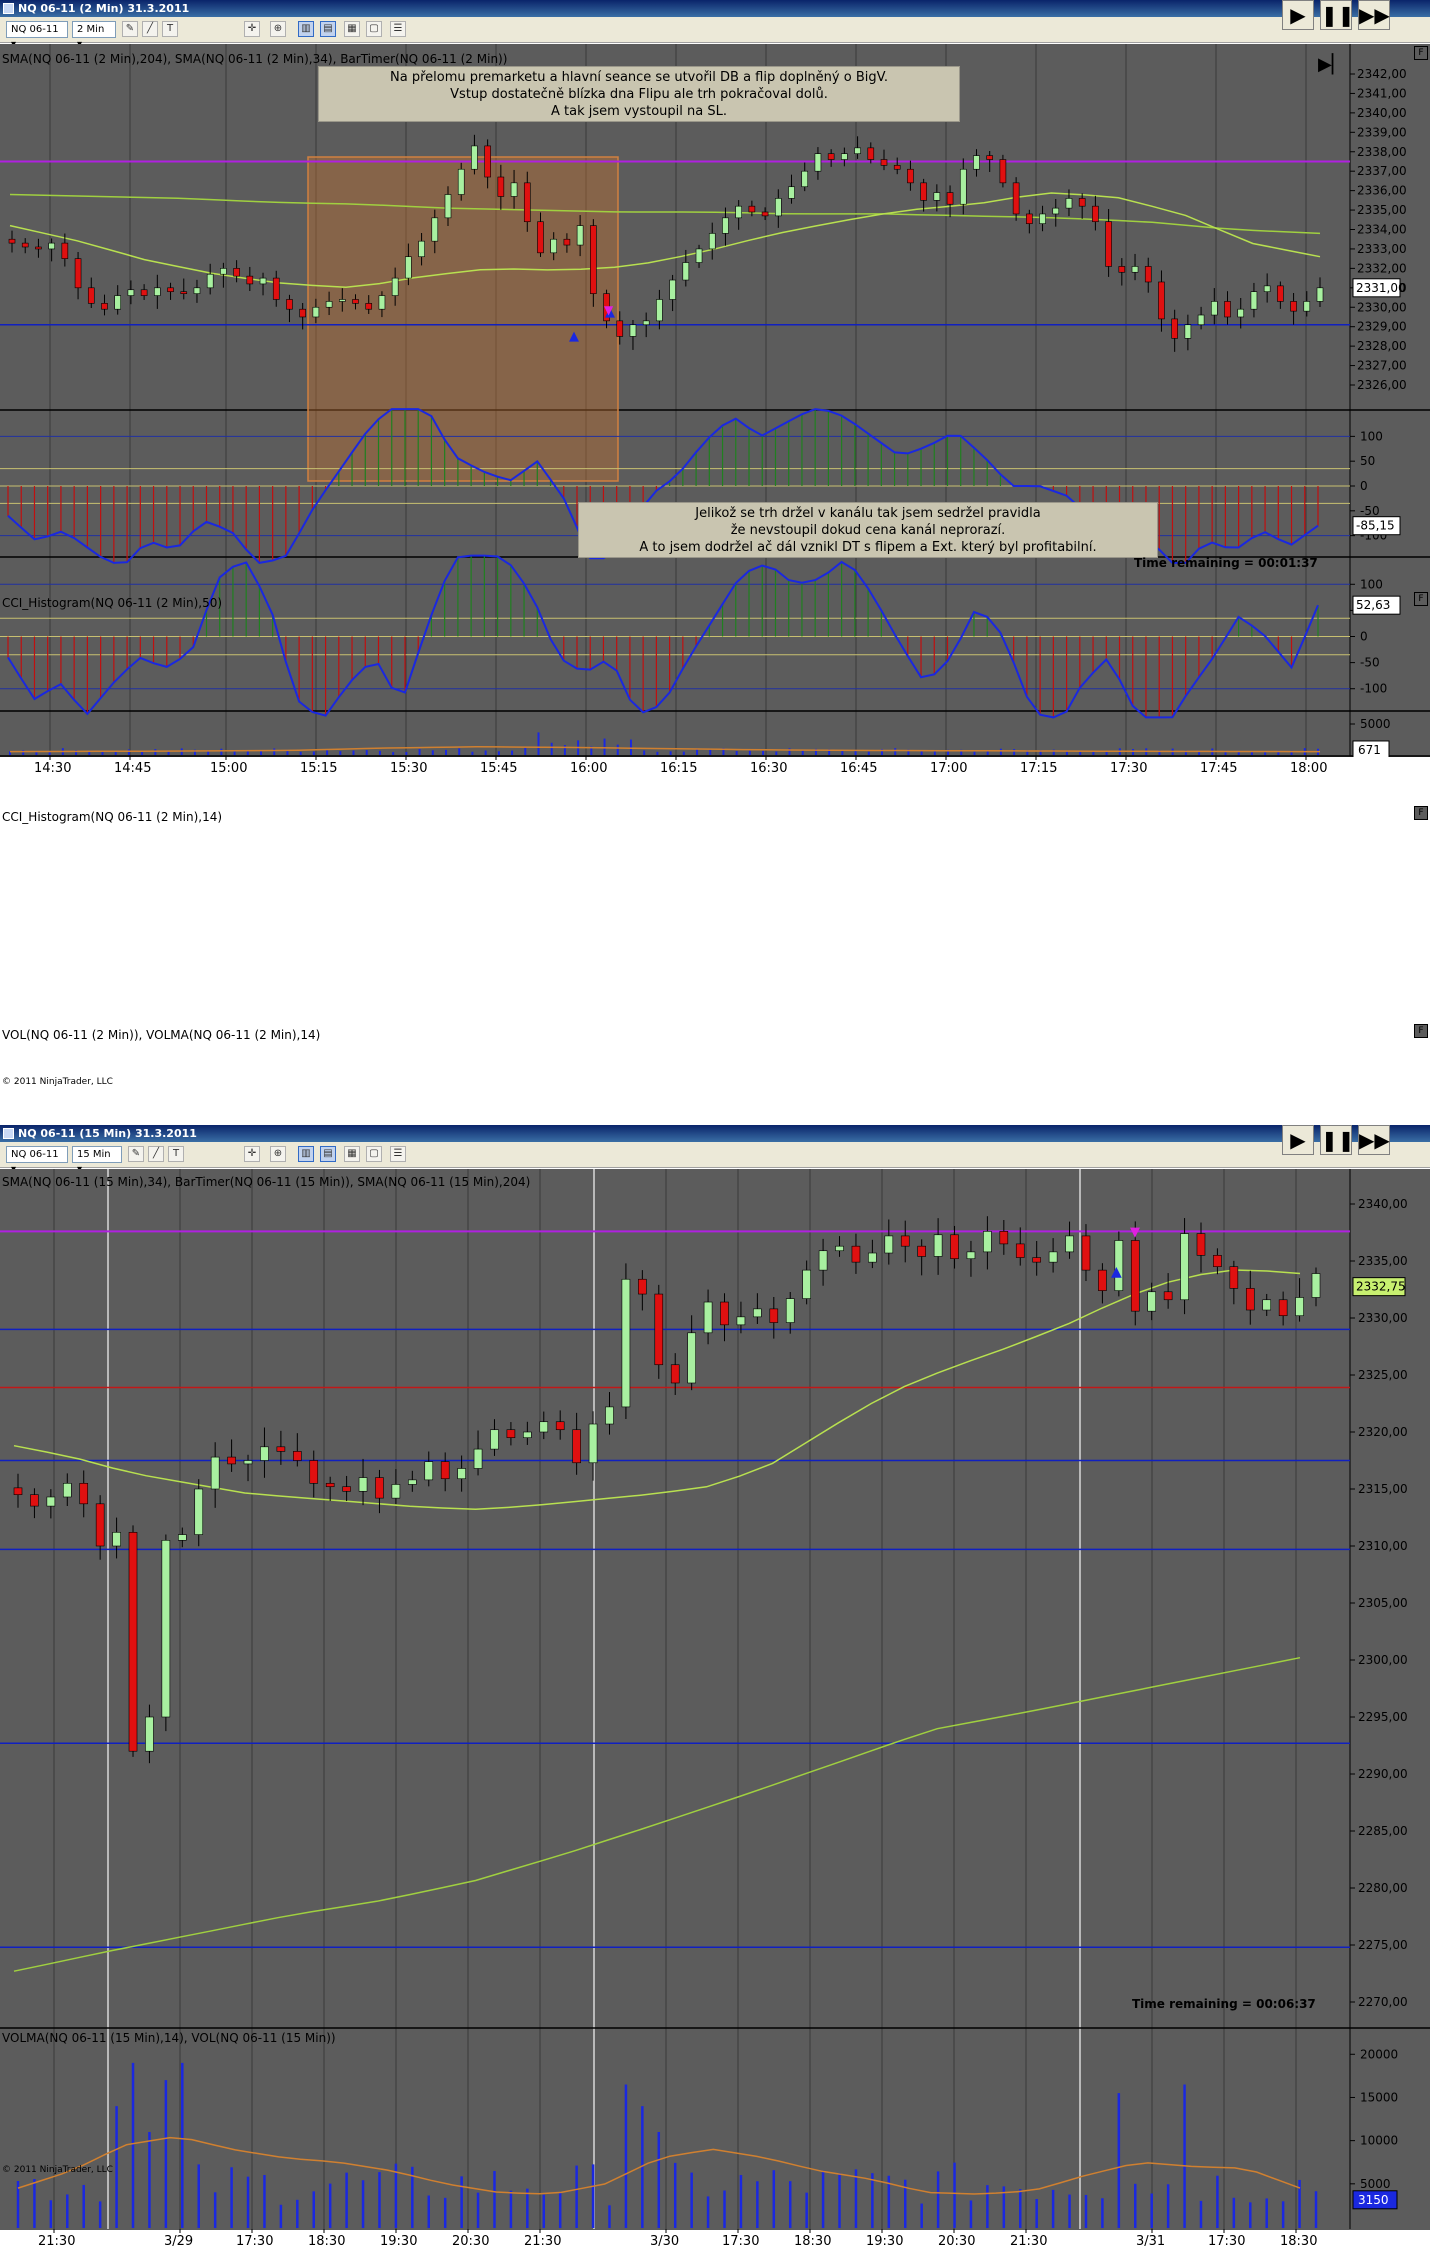  What do you see at coordinates (1382, 171) in the screenshot?
I see `top-price-label: 2337,00` at bounding box center [1382, 171].